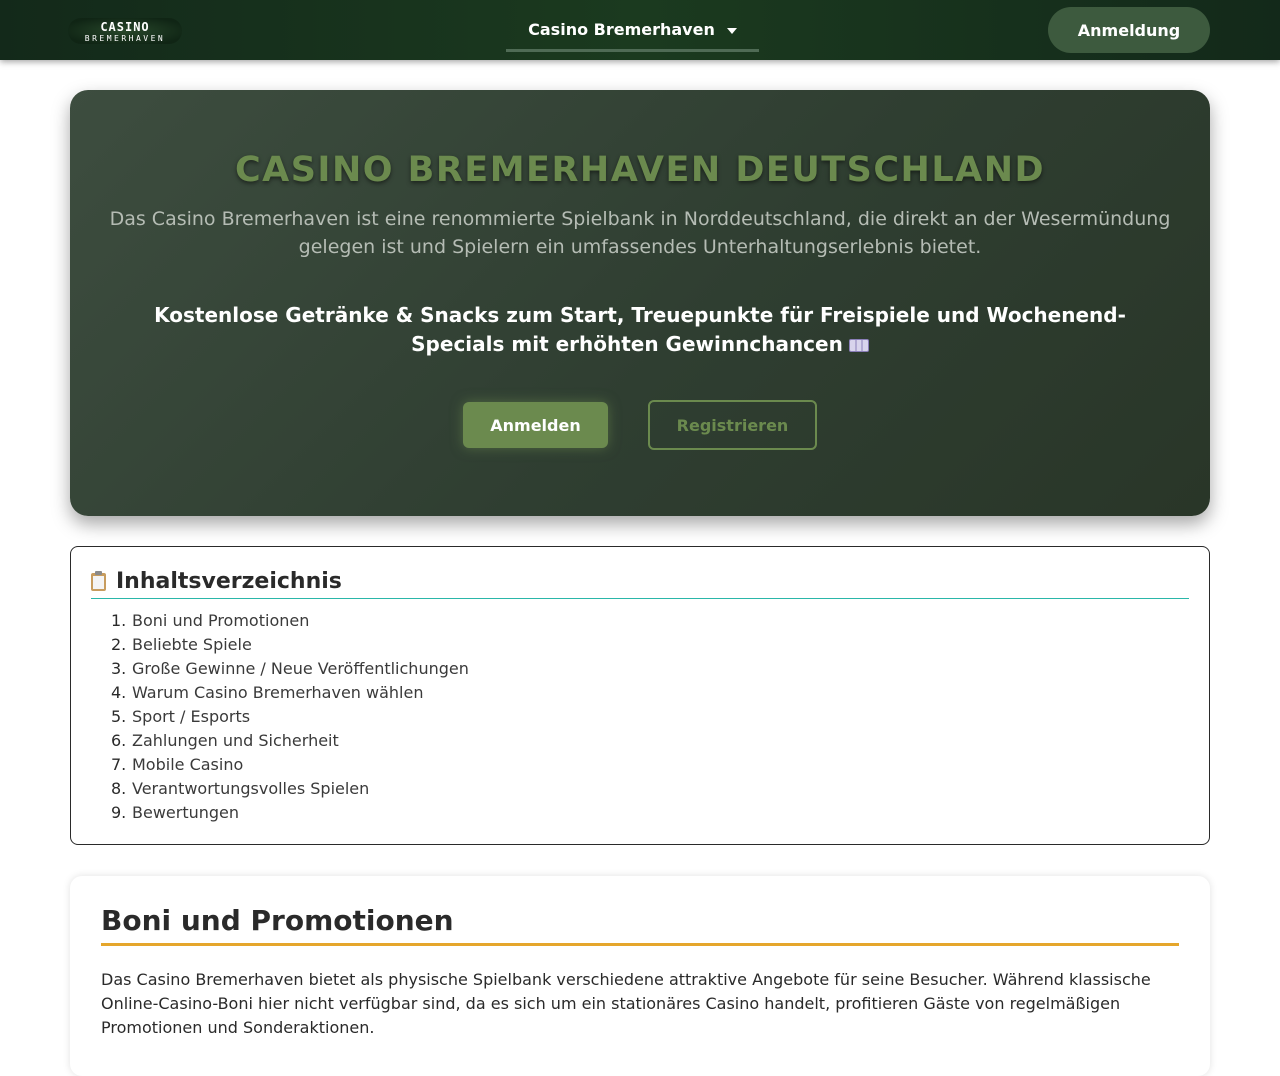 The height and width of the screenshot is (1076, 1280). I want to click on toc-link-mobile: Mobile Casino, so click(187, 765).